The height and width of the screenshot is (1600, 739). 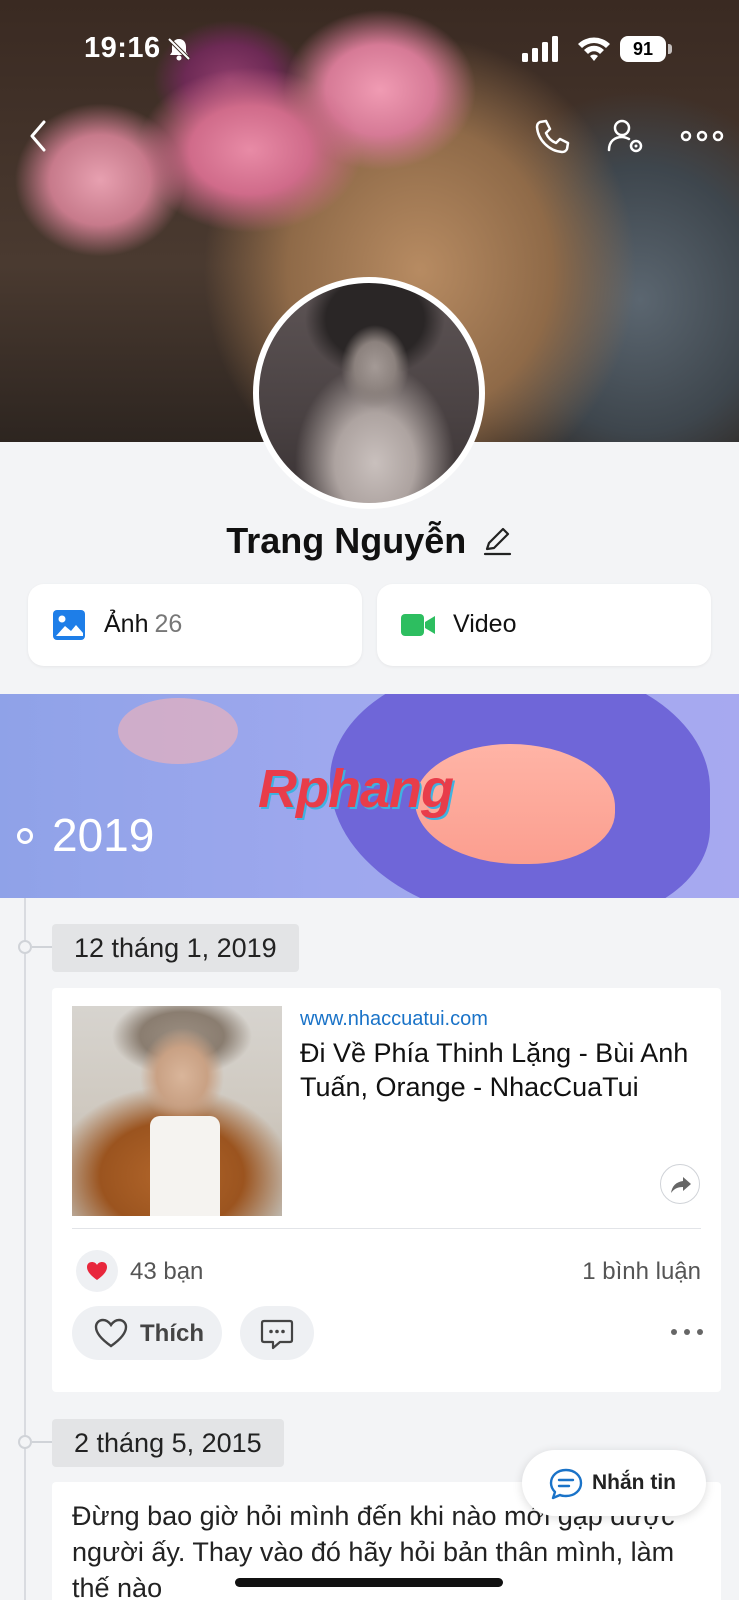 I want to click on share-icon, so click(x=681, y=1185).